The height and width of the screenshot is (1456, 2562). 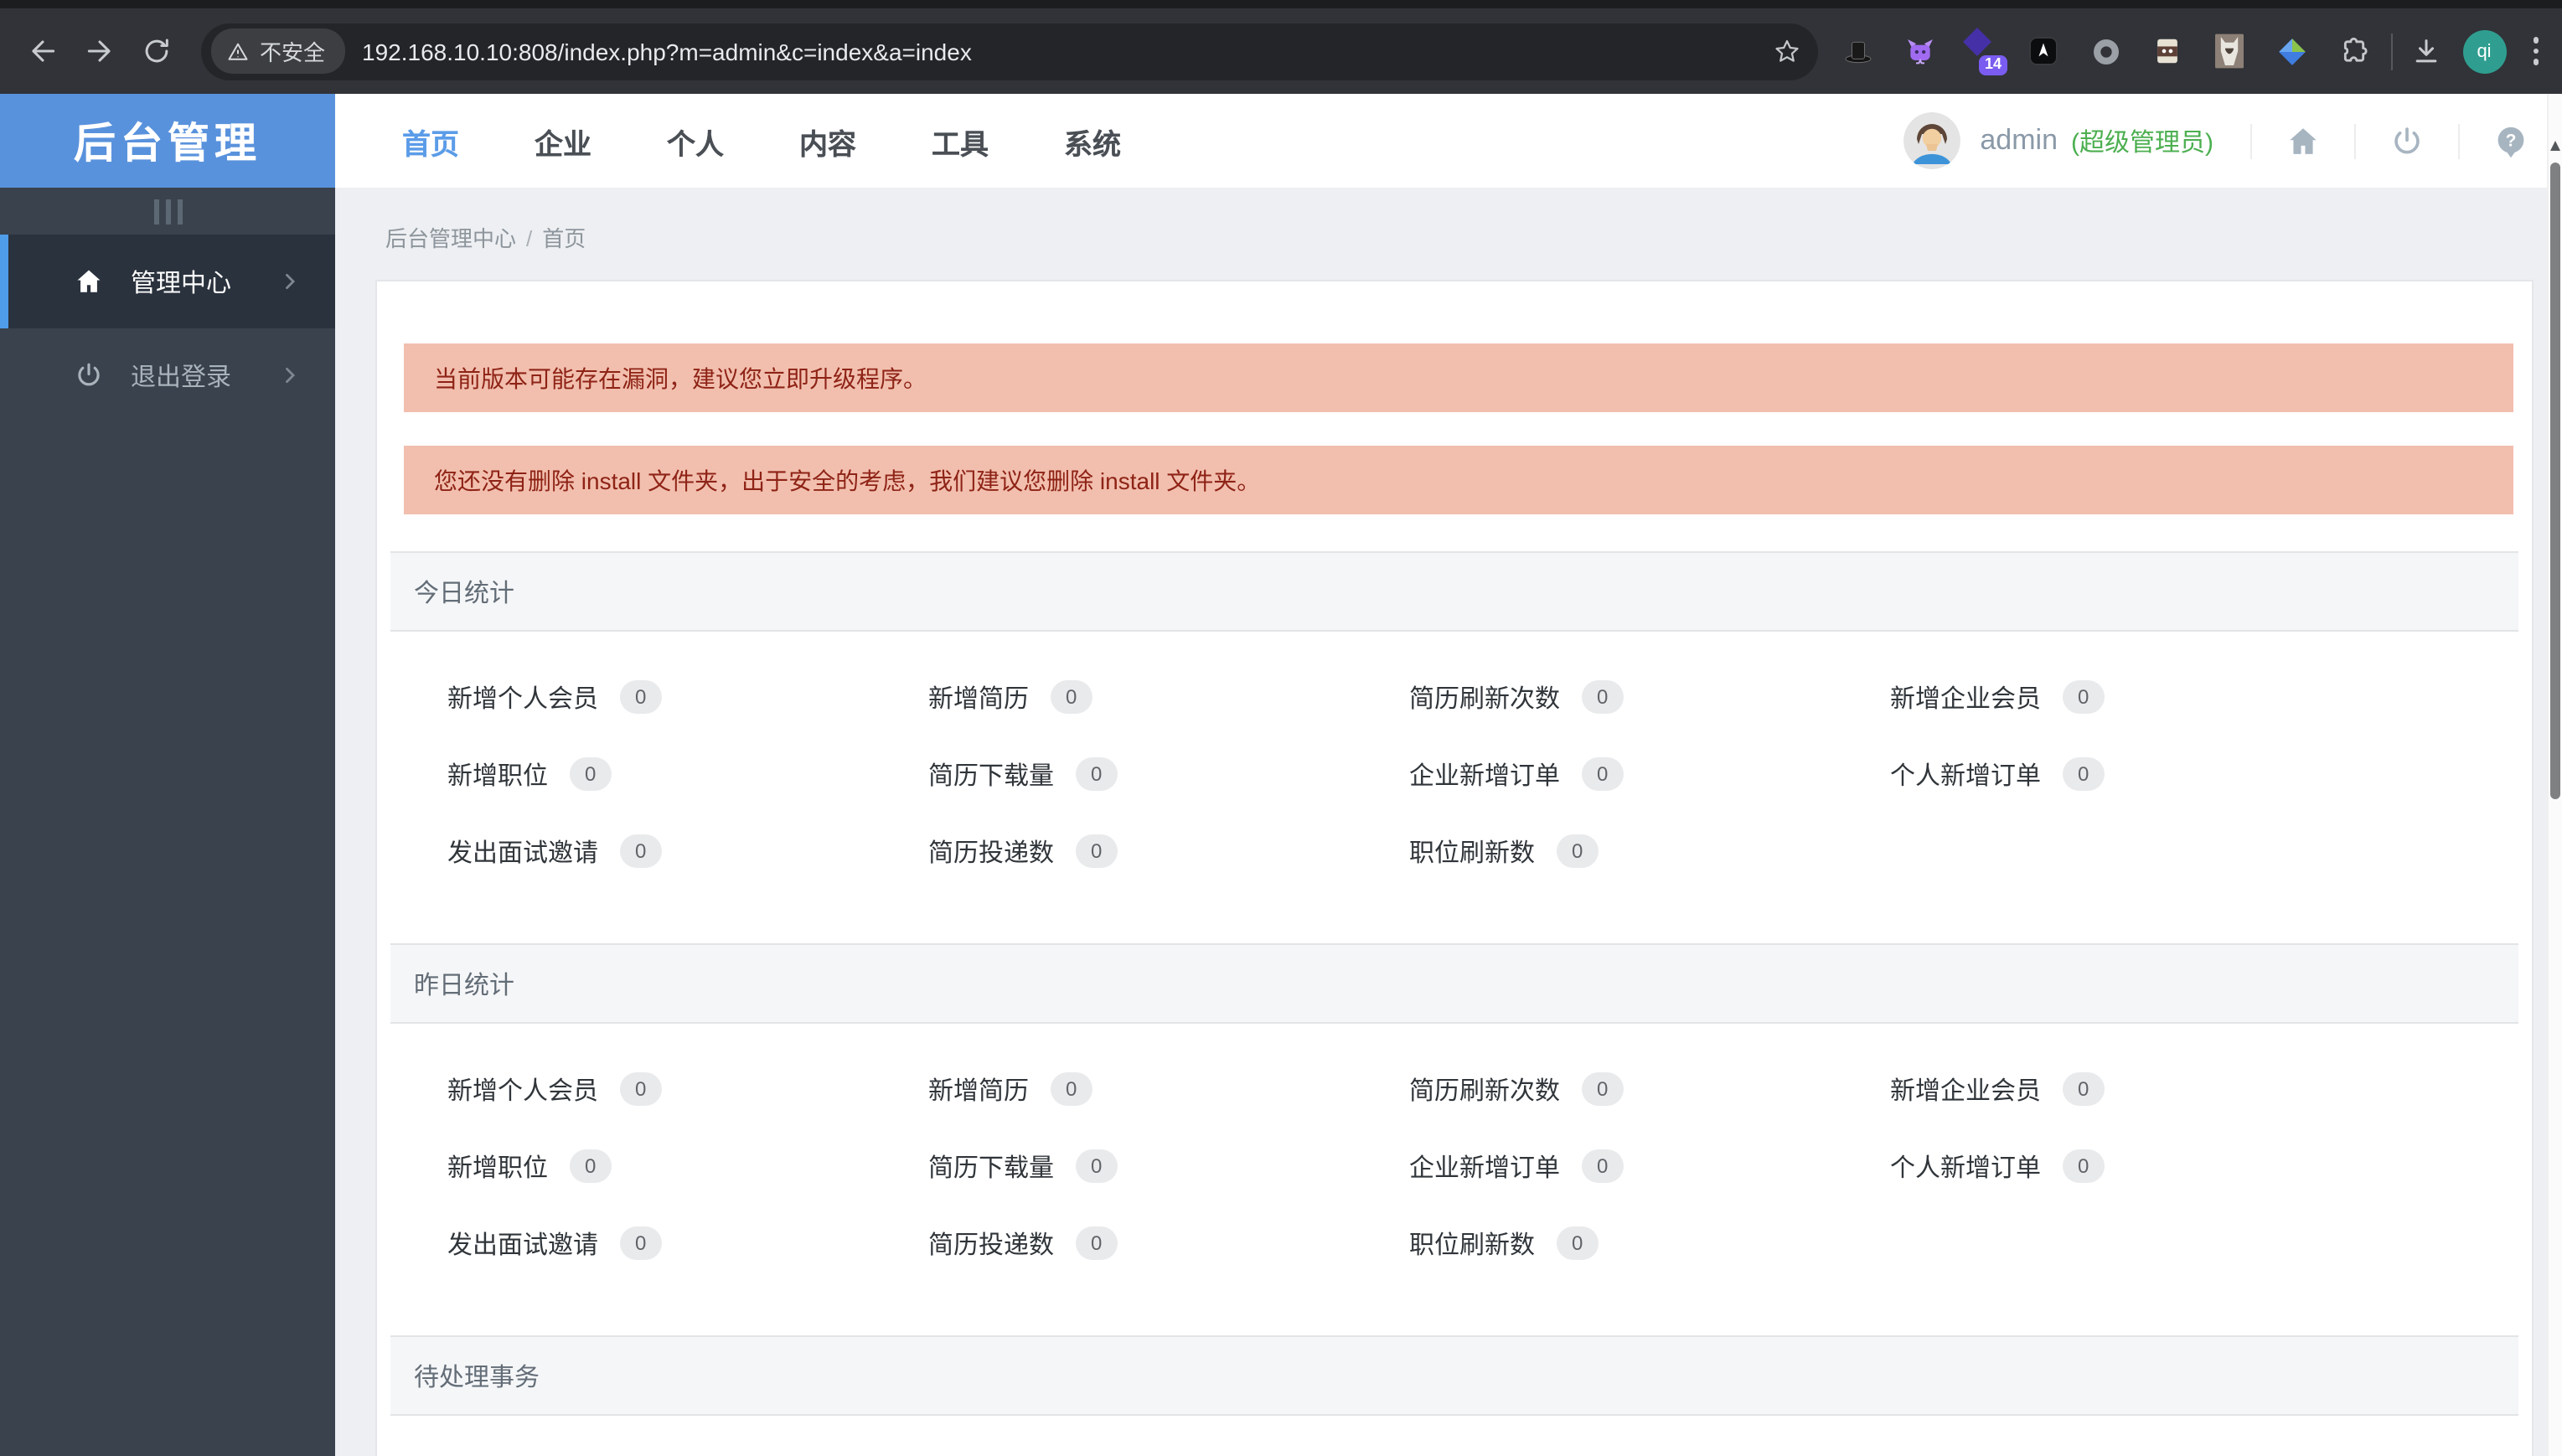 What do you see at coordinates (291, 281) in the screenshot?
I see `chevron-right-icon` at bounding box center [291, 281].